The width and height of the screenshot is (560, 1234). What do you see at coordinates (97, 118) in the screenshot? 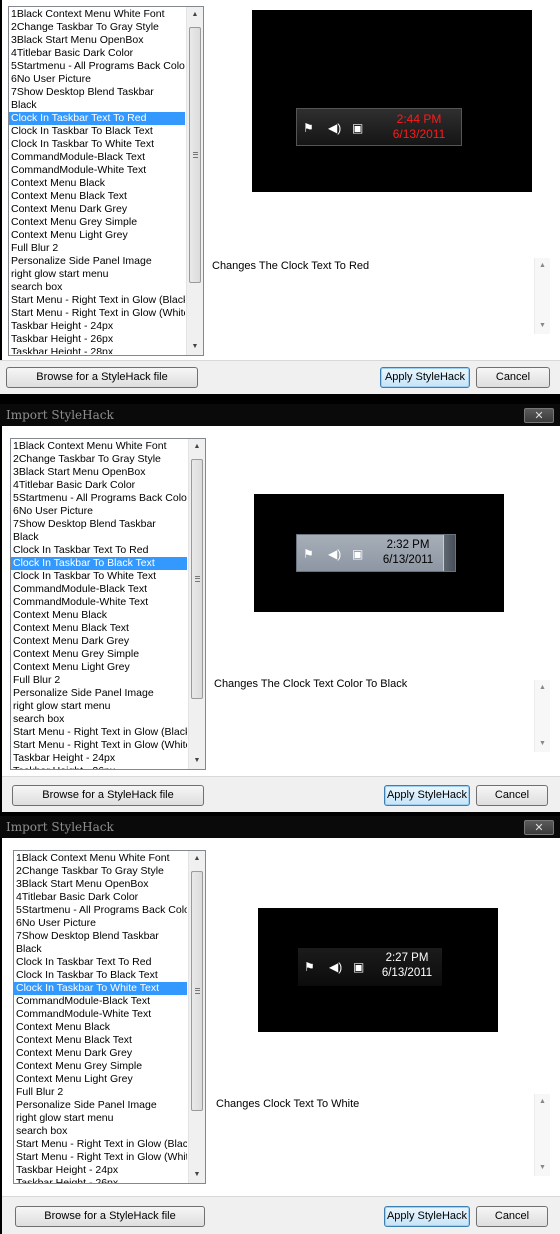
I see `list-item: Clock In Taskbar Text To Red` at bounding box center [97, 118].